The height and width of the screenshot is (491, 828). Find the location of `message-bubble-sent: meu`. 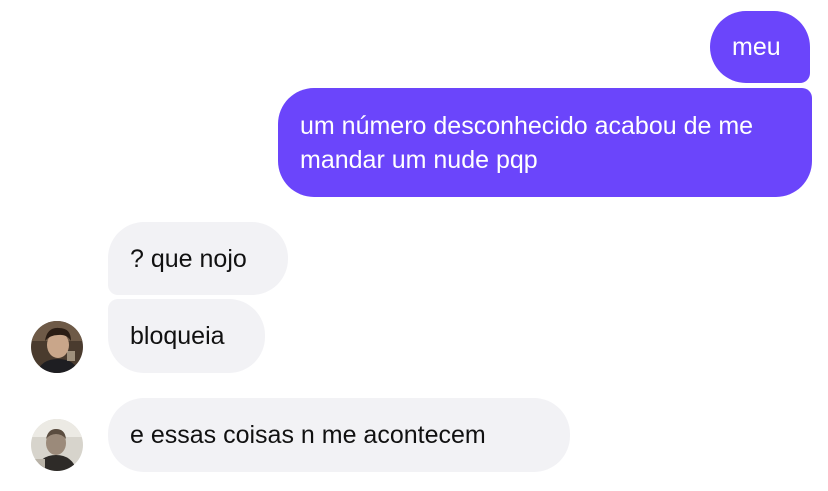

message-bubble-sent: meu is located at coordinates (760, 47).